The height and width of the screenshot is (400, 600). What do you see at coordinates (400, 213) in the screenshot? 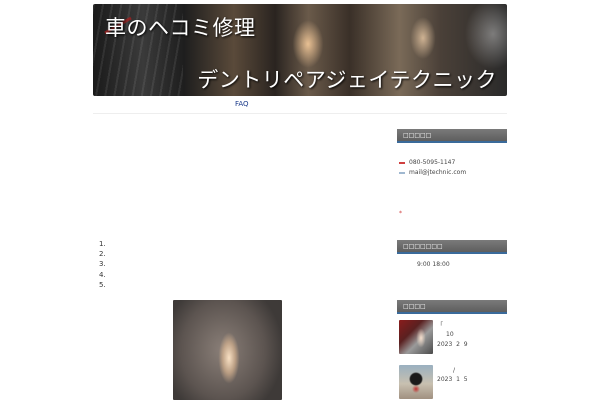
I see `contact-note: *` at bounding box center [400, 213].